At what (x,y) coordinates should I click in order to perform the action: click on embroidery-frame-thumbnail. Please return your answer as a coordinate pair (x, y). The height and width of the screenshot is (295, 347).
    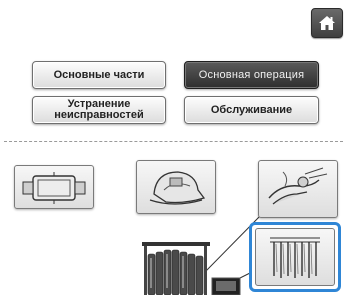
    Looking at the image, I should click on (54, 187).